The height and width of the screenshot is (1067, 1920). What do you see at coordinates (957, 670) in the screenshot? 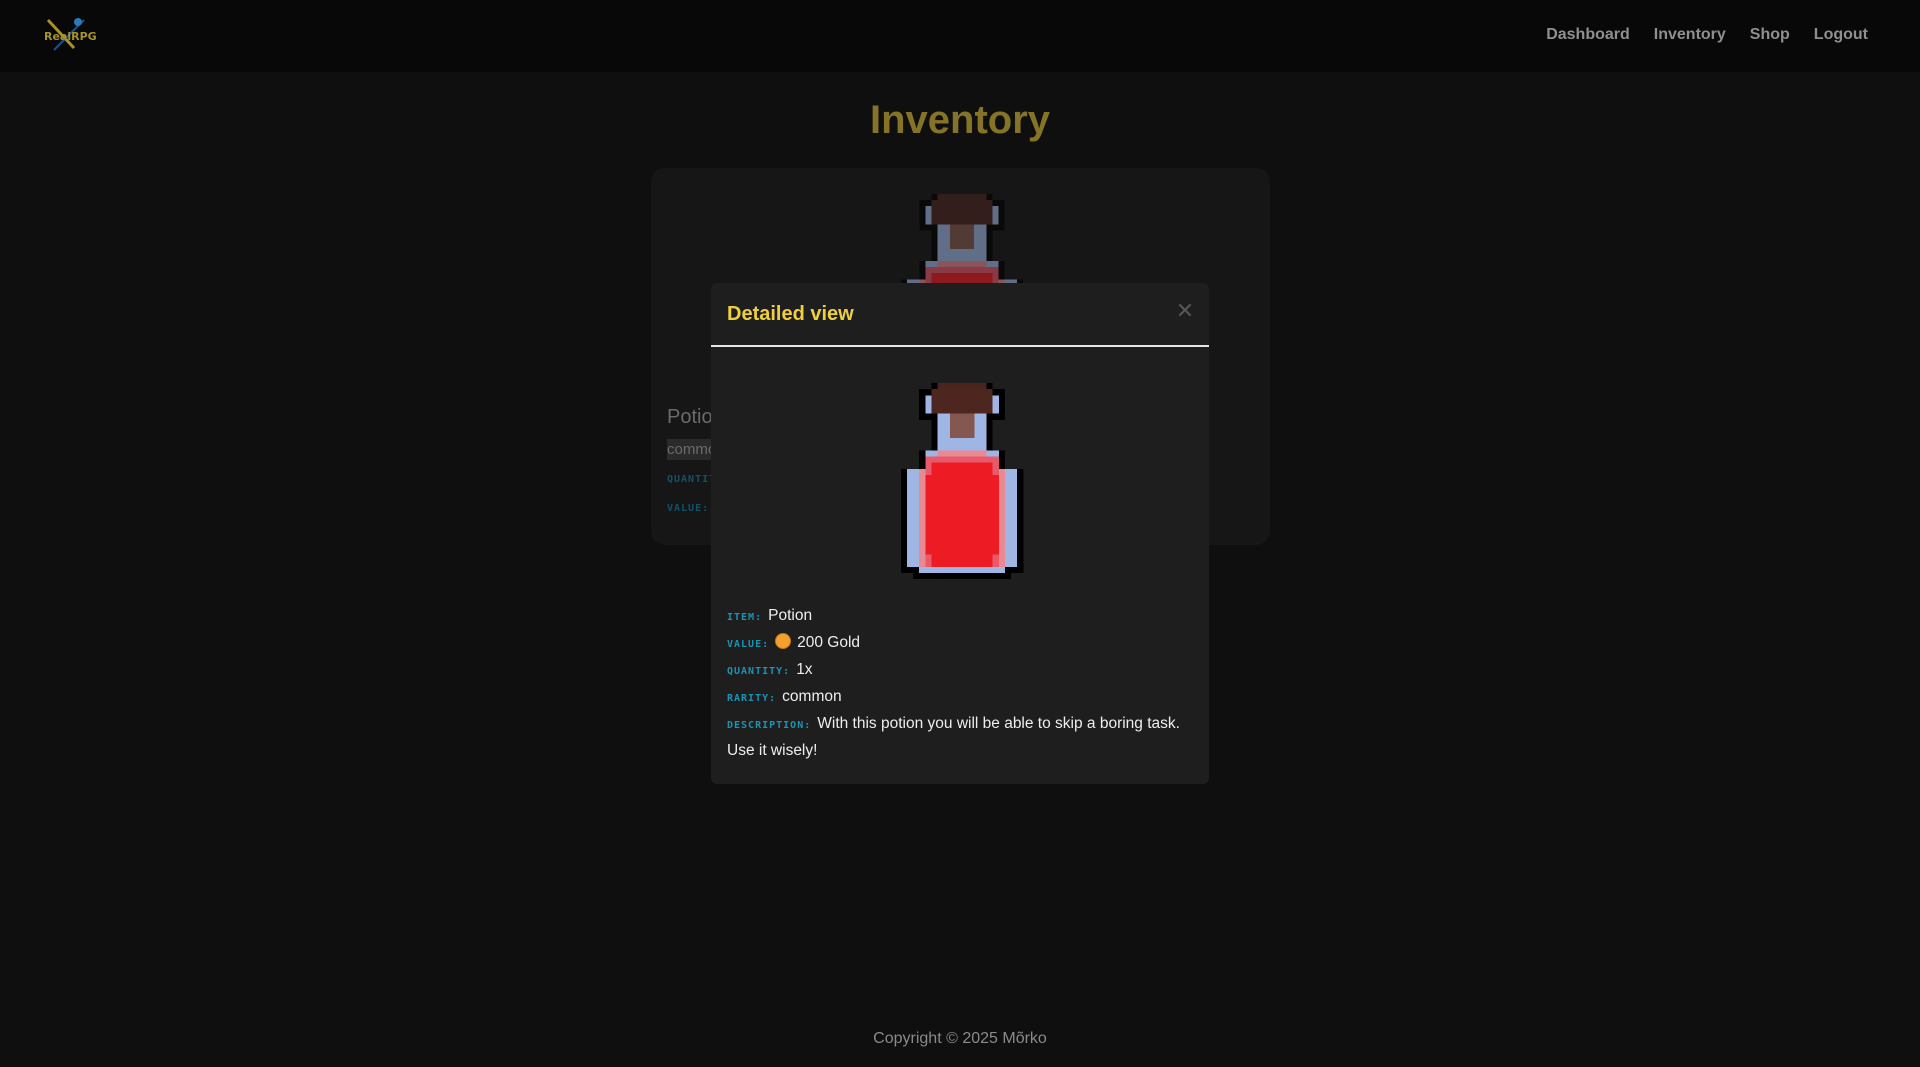
I see `quantity-row: QUANTITY: 1x` at bounding box center [957, 670].